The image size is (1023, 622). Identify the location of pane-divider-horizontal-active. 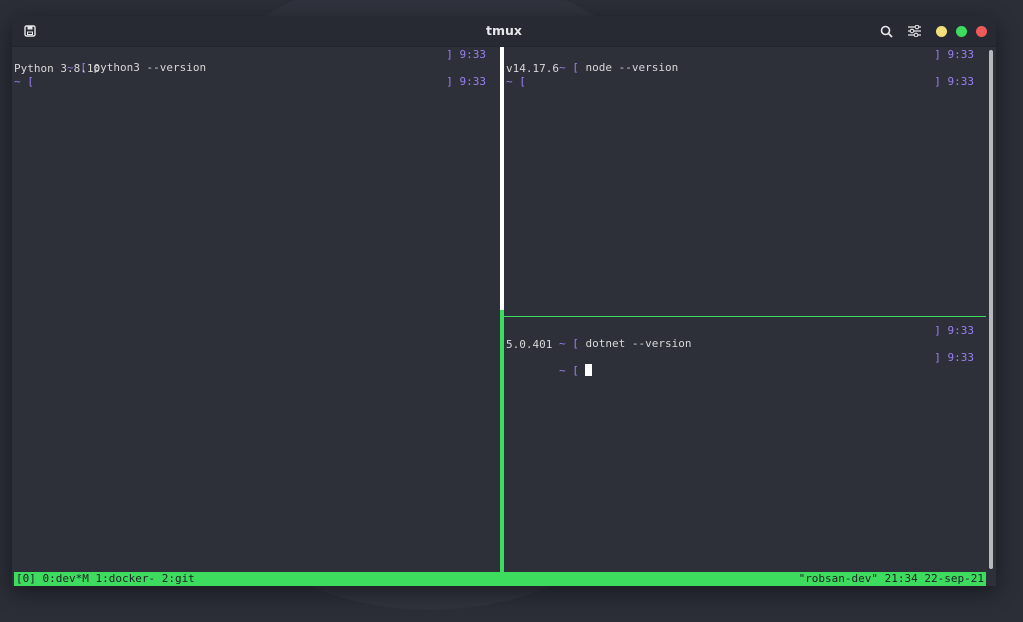
(745, 316).